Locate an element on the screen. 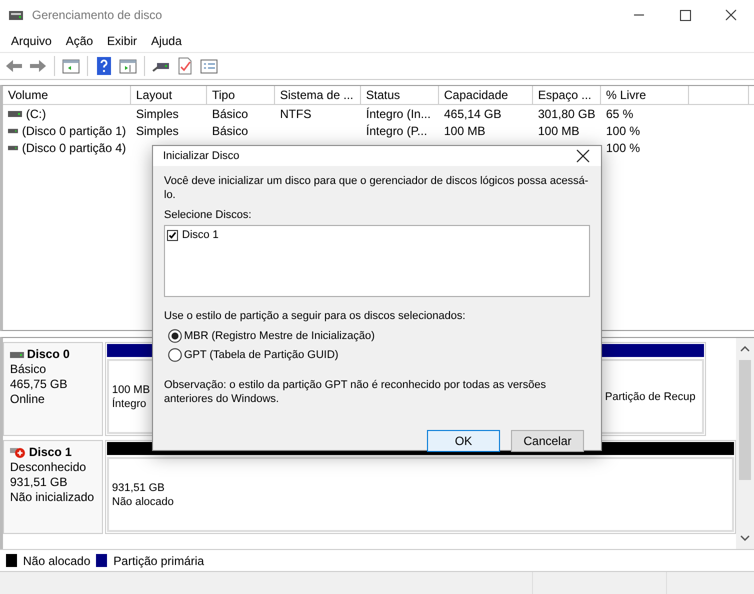 This screenshot has height=594, width=754. table-cell: 301,80 GB is located at coordinates (567, 113).